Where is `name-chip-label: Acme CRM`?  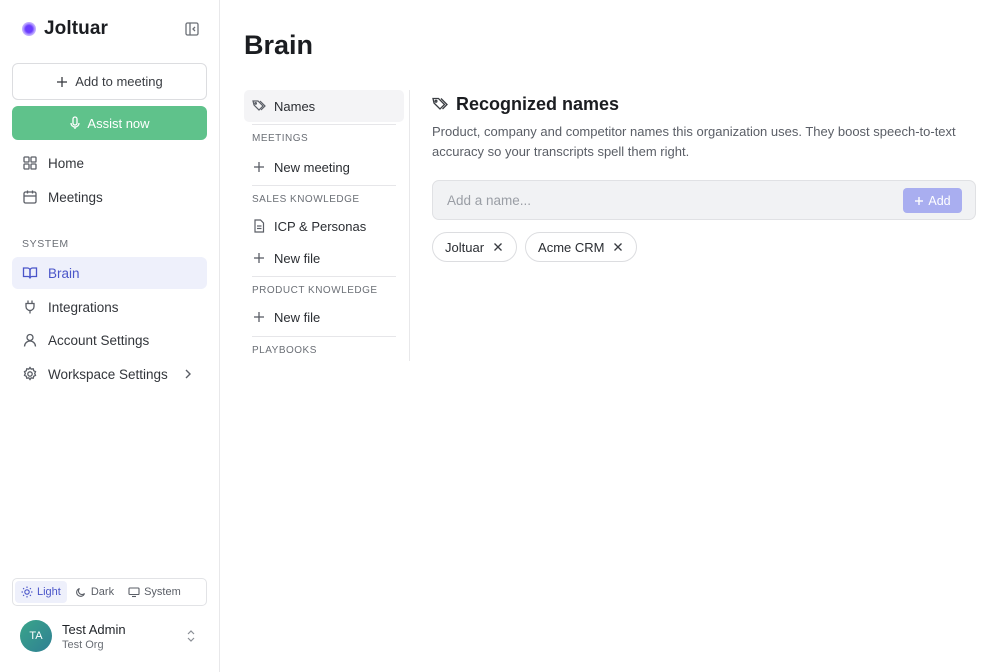 name-chip-label: Acme CRM is located at coordinates (571, 247).